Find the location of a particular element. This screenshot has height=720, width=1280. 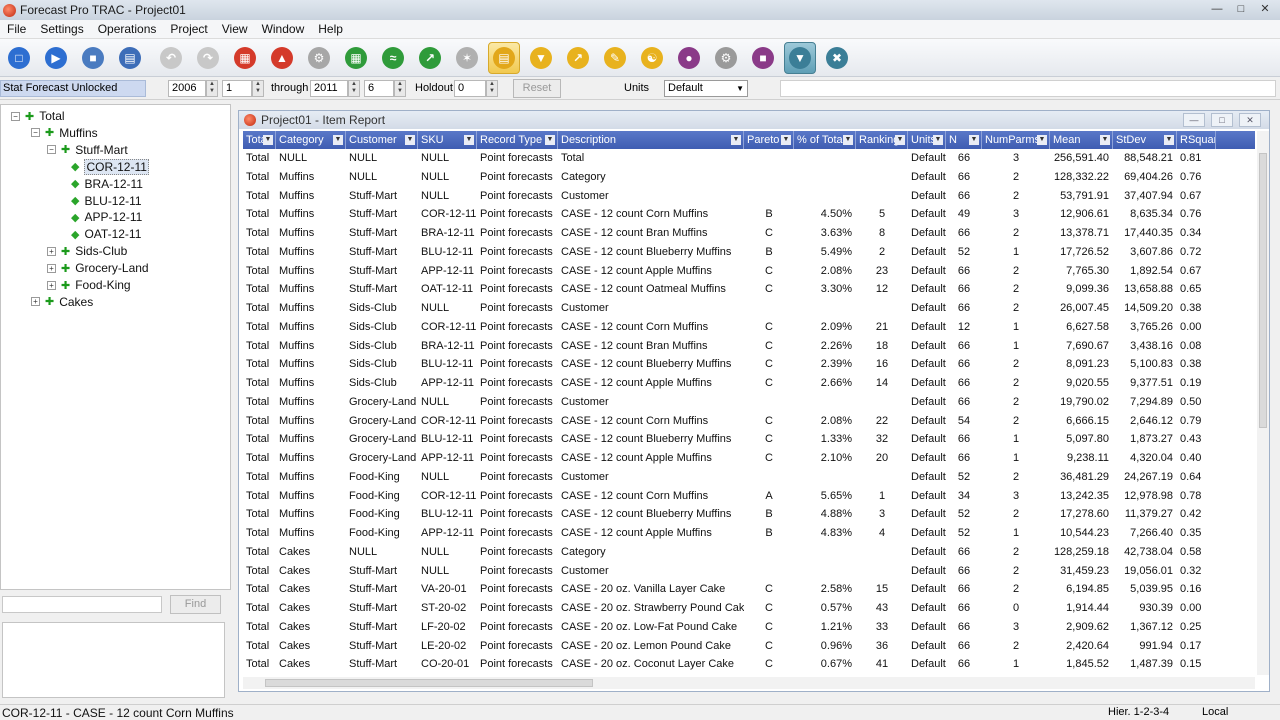

find-input is located at coordinates (82, 604).